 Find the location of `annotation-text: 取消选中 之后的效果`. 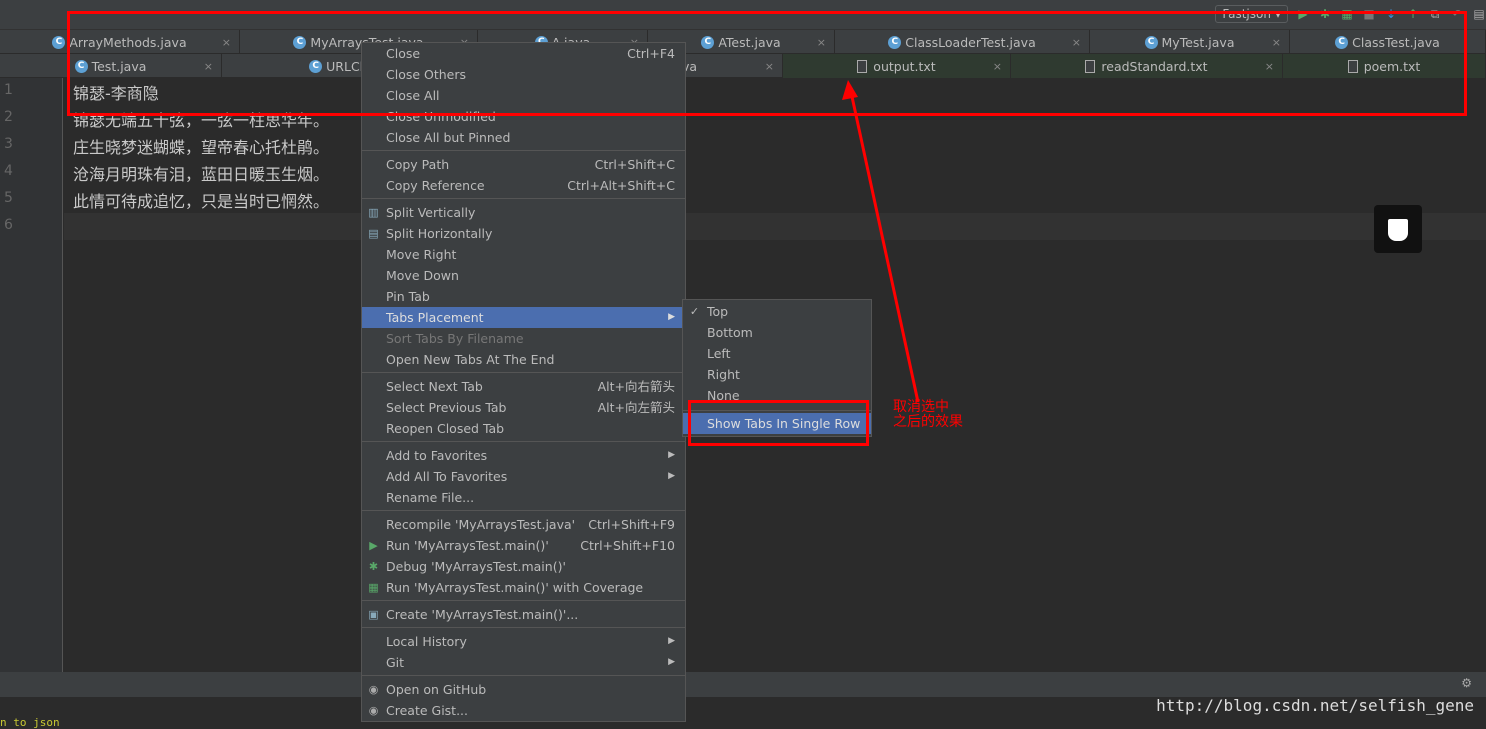

annotation-text: 取消选中 之后的效果 is located at coordinates (928, 415).